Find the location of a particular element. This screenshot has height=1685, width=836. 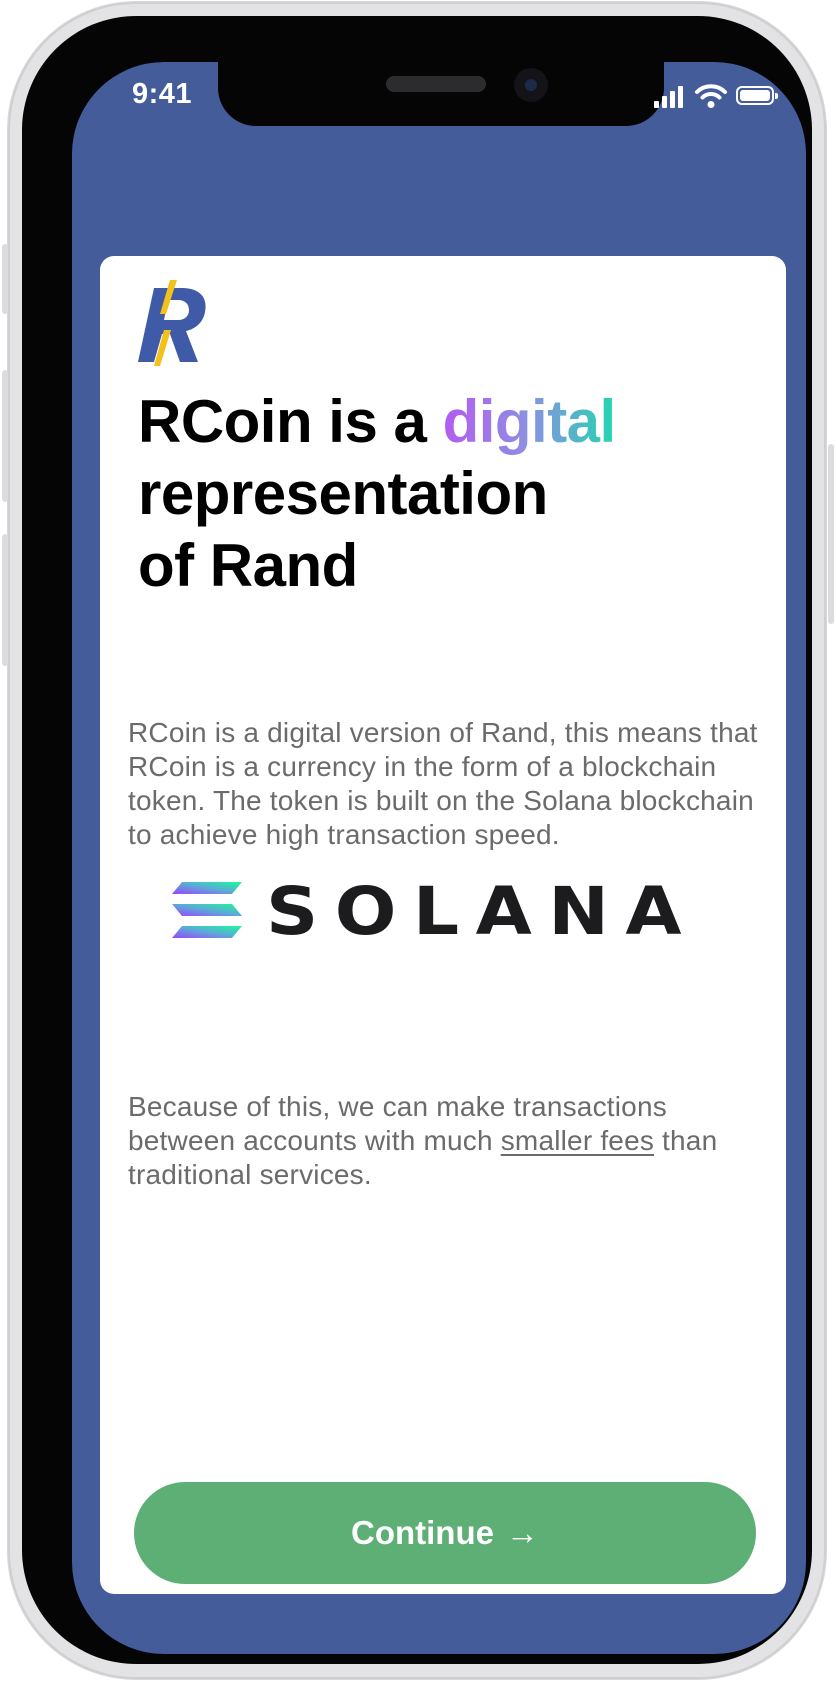

solana-wordmark: SOLANA is located at coordinates (482, 910).